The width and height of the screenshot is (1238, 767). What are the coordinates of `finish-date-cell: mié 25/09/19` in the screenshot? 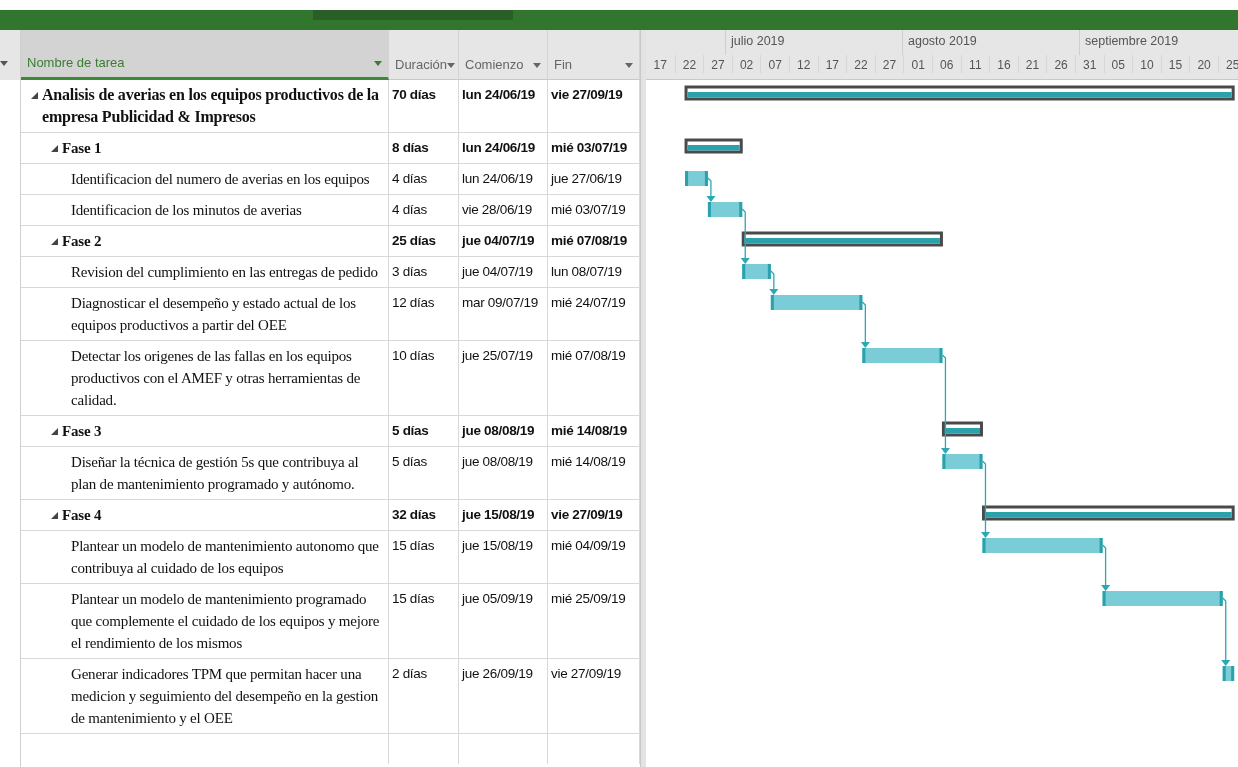 It's located at (588, 598).